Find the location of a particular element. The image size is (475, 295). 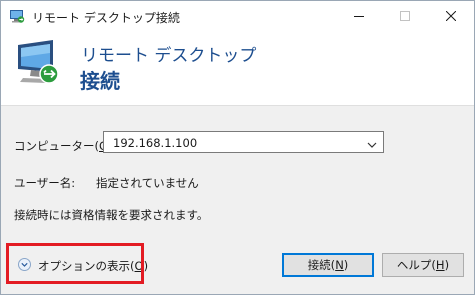

help-button: ヘルプ(H) is located at coordinates (423, 265).